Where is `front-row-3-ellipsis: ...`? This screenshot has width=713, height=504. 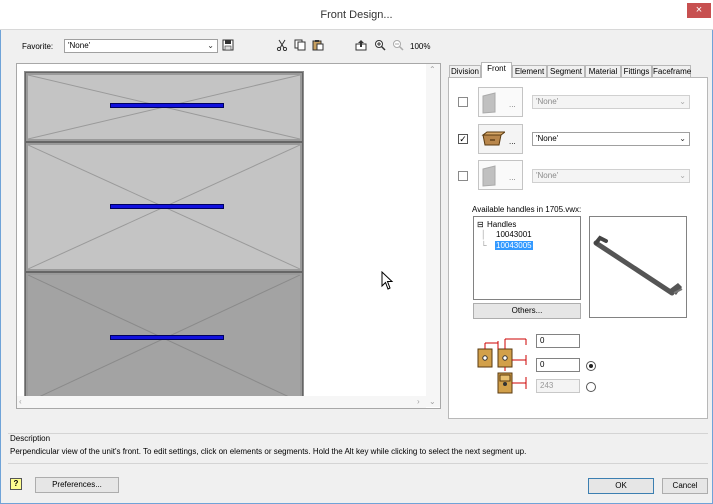 front-row-3-ellipsis: ... is located at coordinates (512, 177).